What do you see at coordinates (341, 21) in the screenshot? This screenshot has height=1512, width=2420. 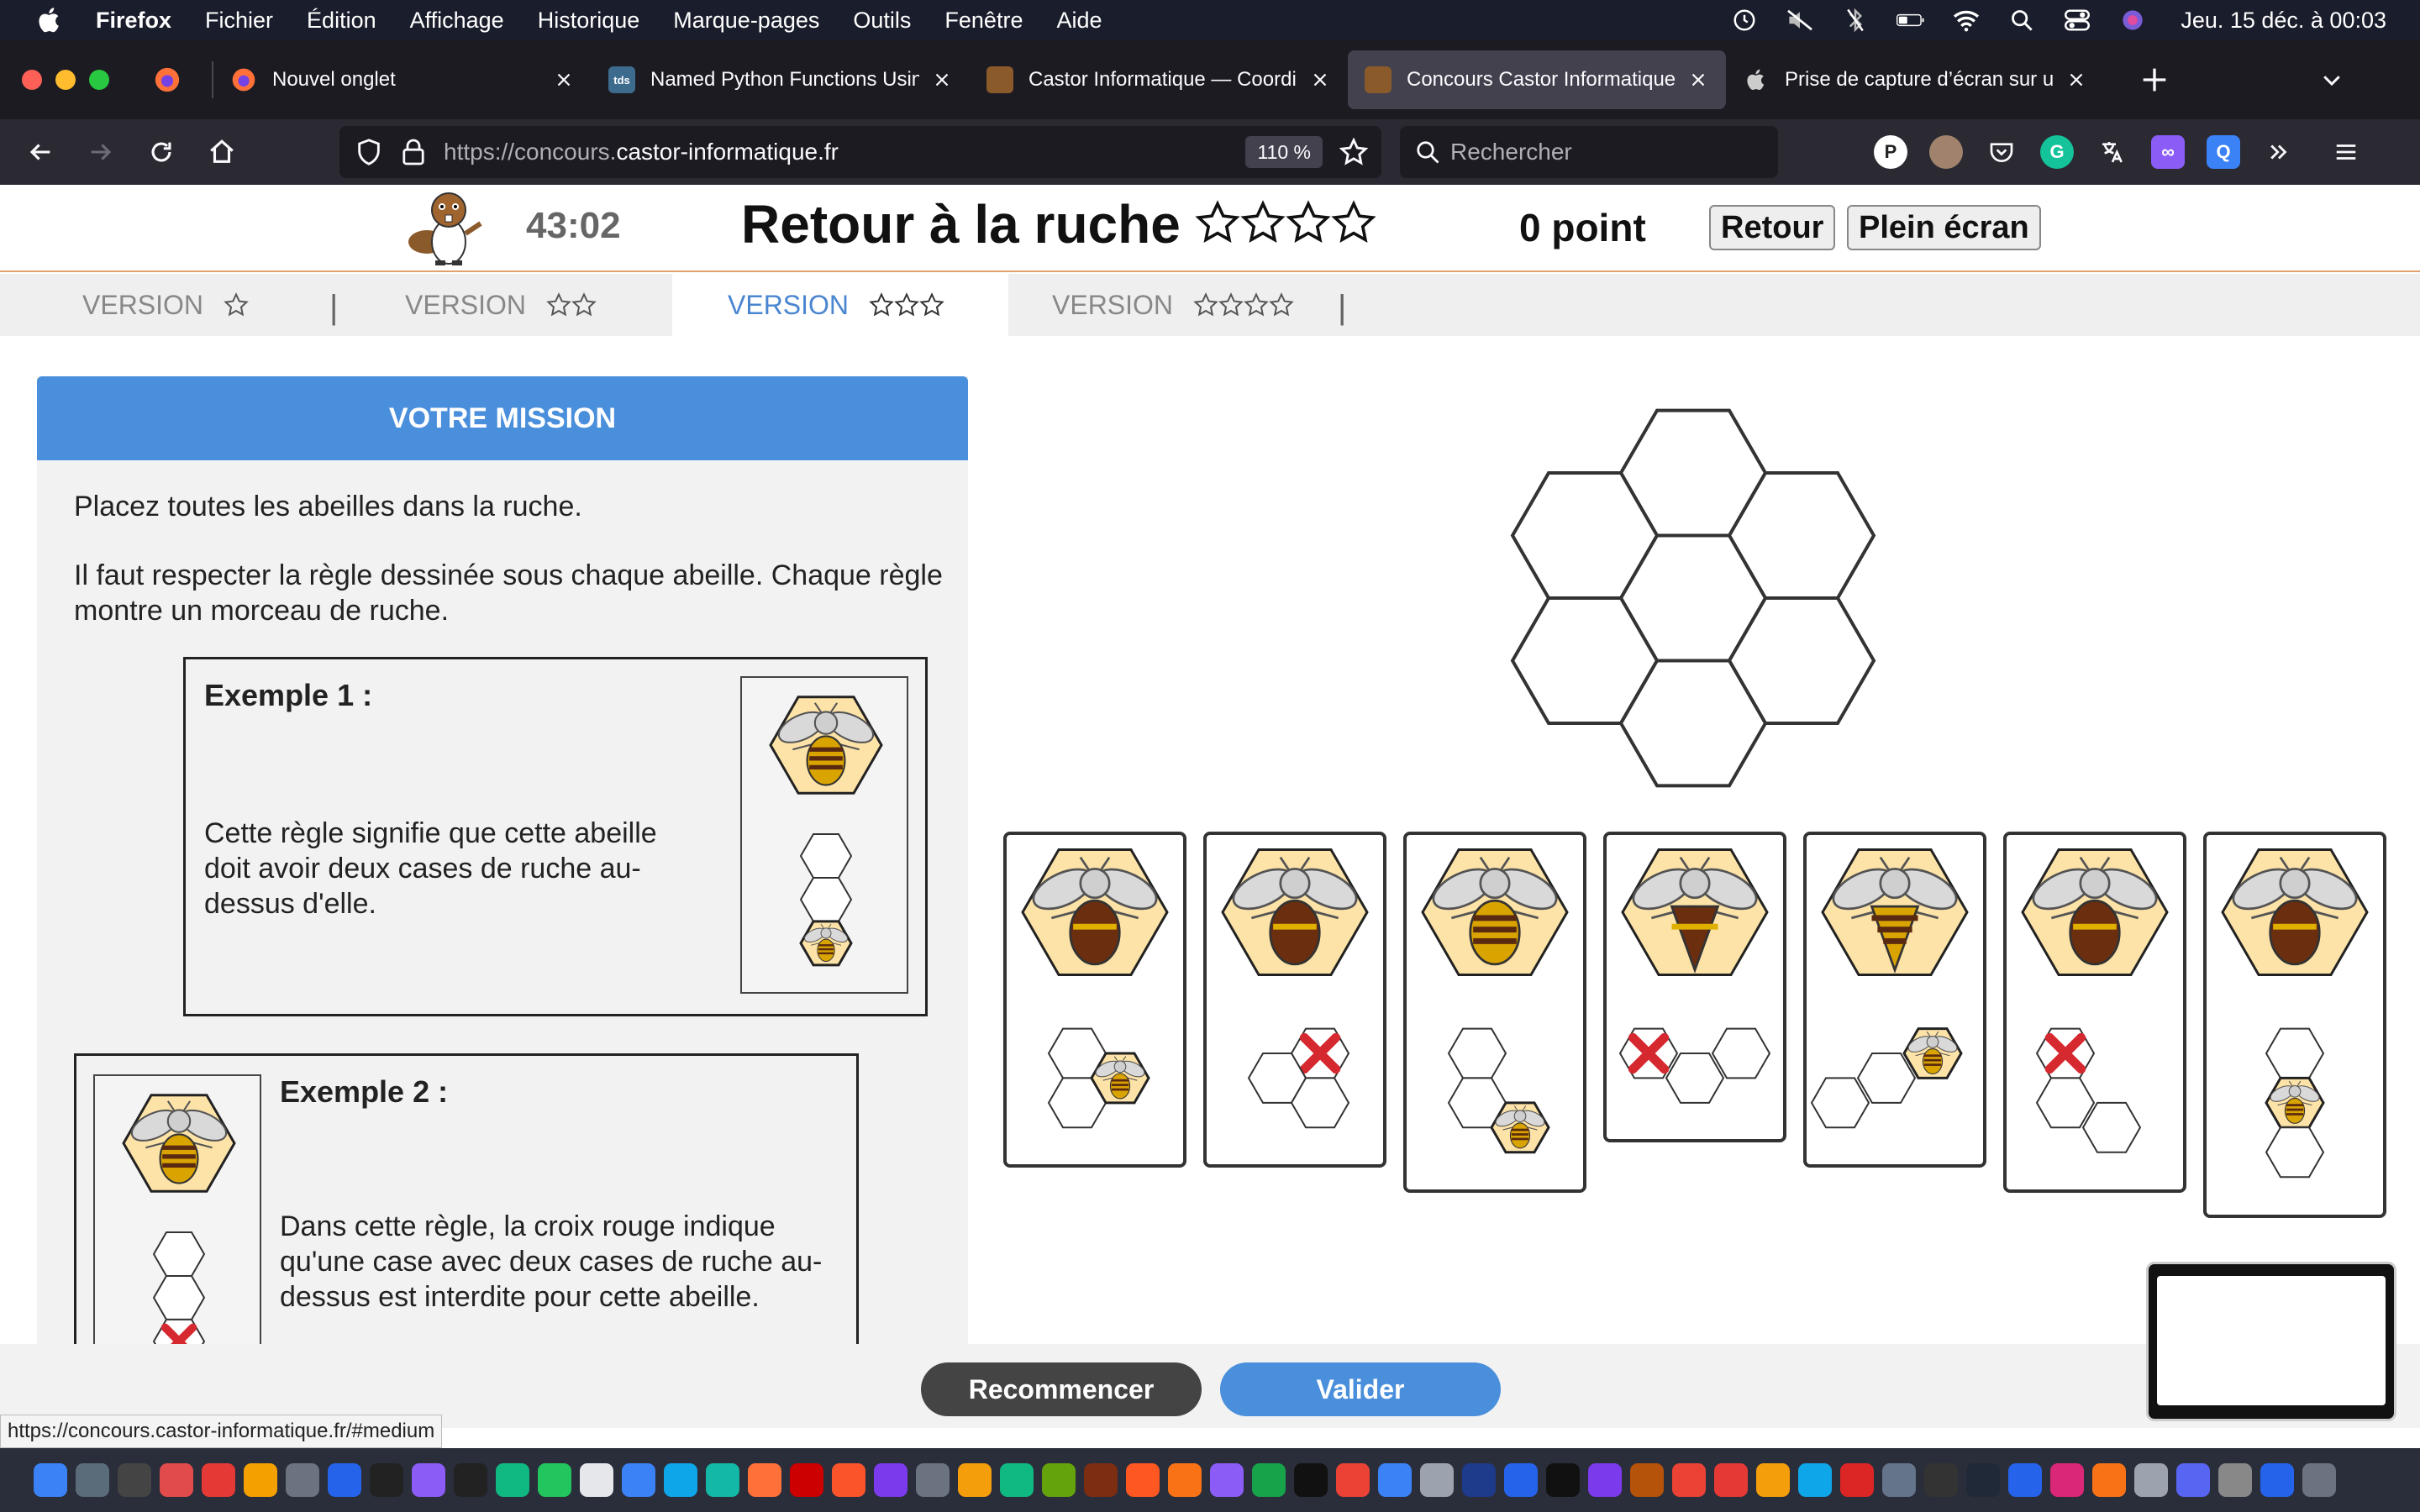 I see `menu-edition: Édition` at bounding box center [341, 21].